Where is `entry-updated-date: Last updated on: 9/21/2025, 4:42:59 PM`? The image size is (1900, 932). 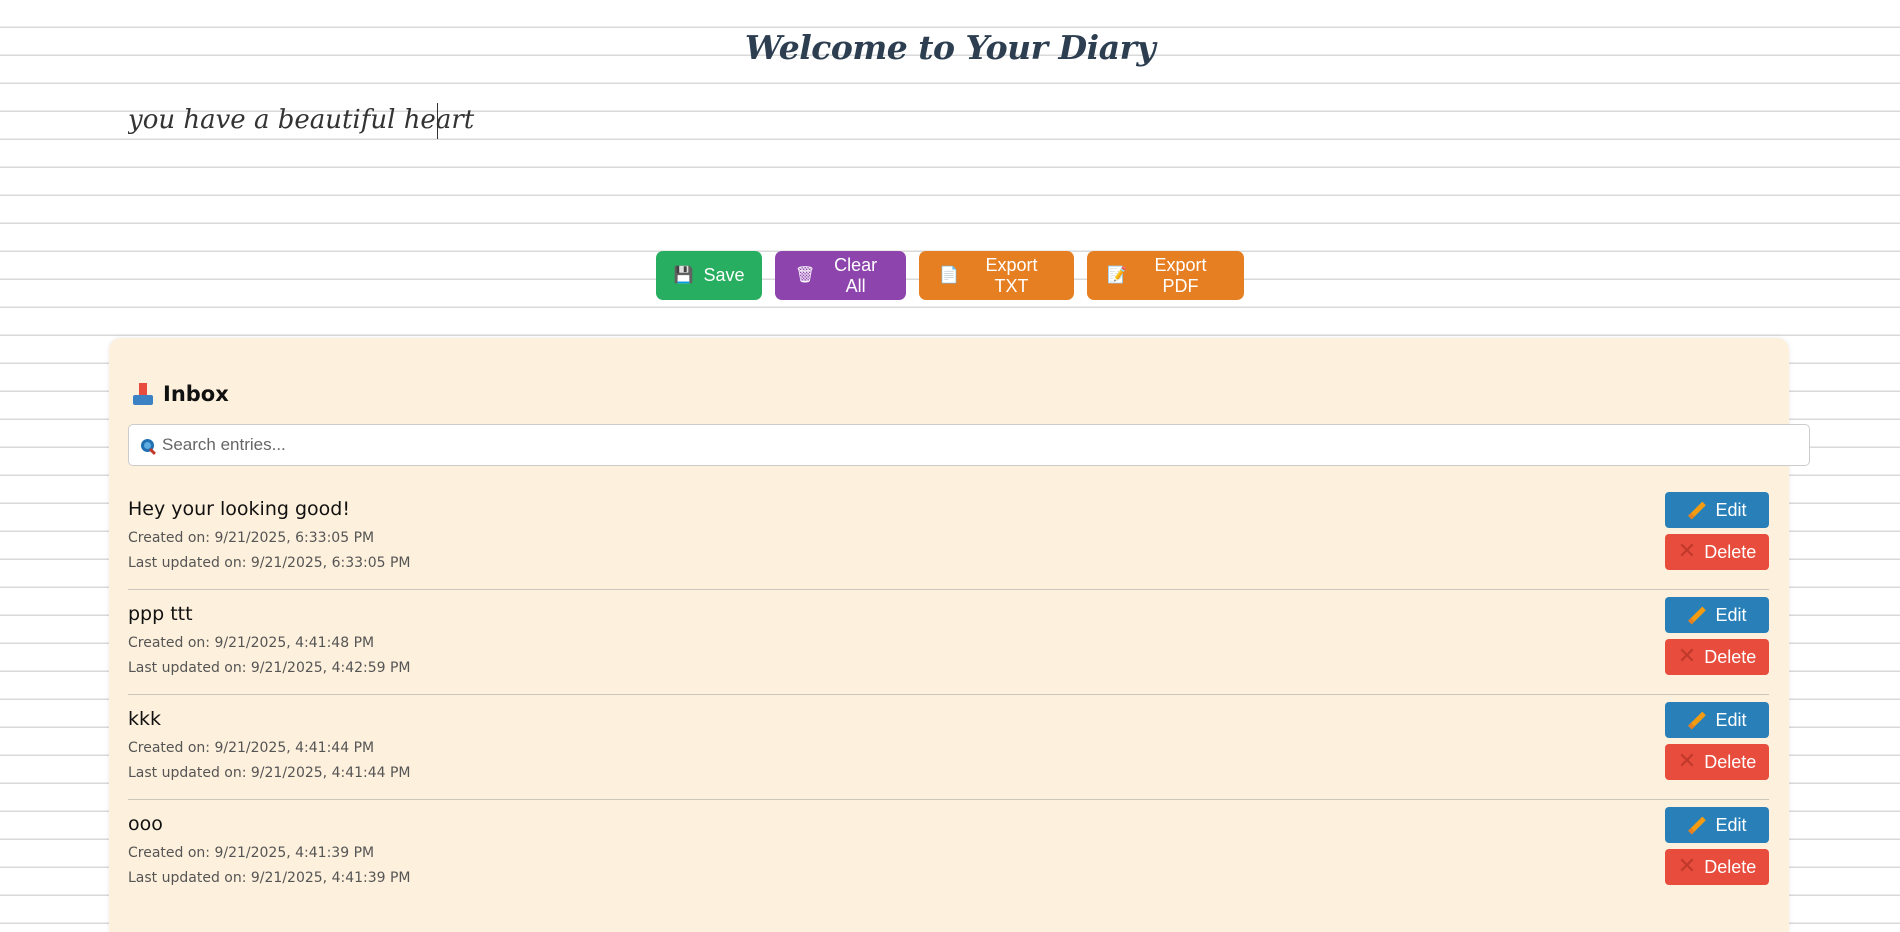
entry-updated-date: Last updated on: 9/21/2025, 4:42:59 PM is located at coordinates (269, 668).